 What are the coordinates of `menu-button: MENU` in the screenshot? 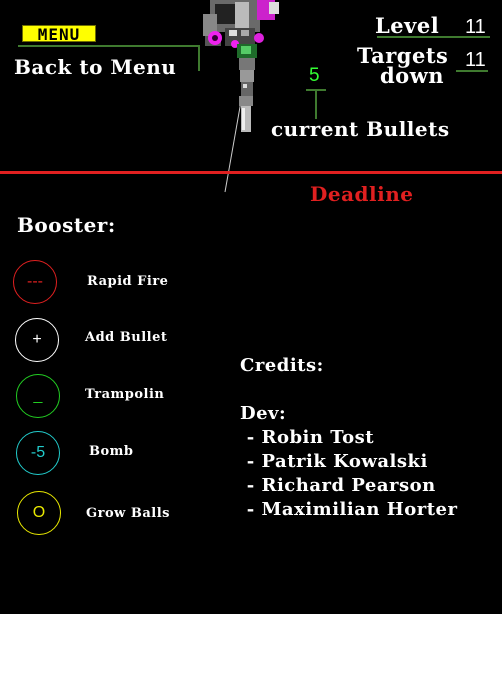 It's located at (59, 34).